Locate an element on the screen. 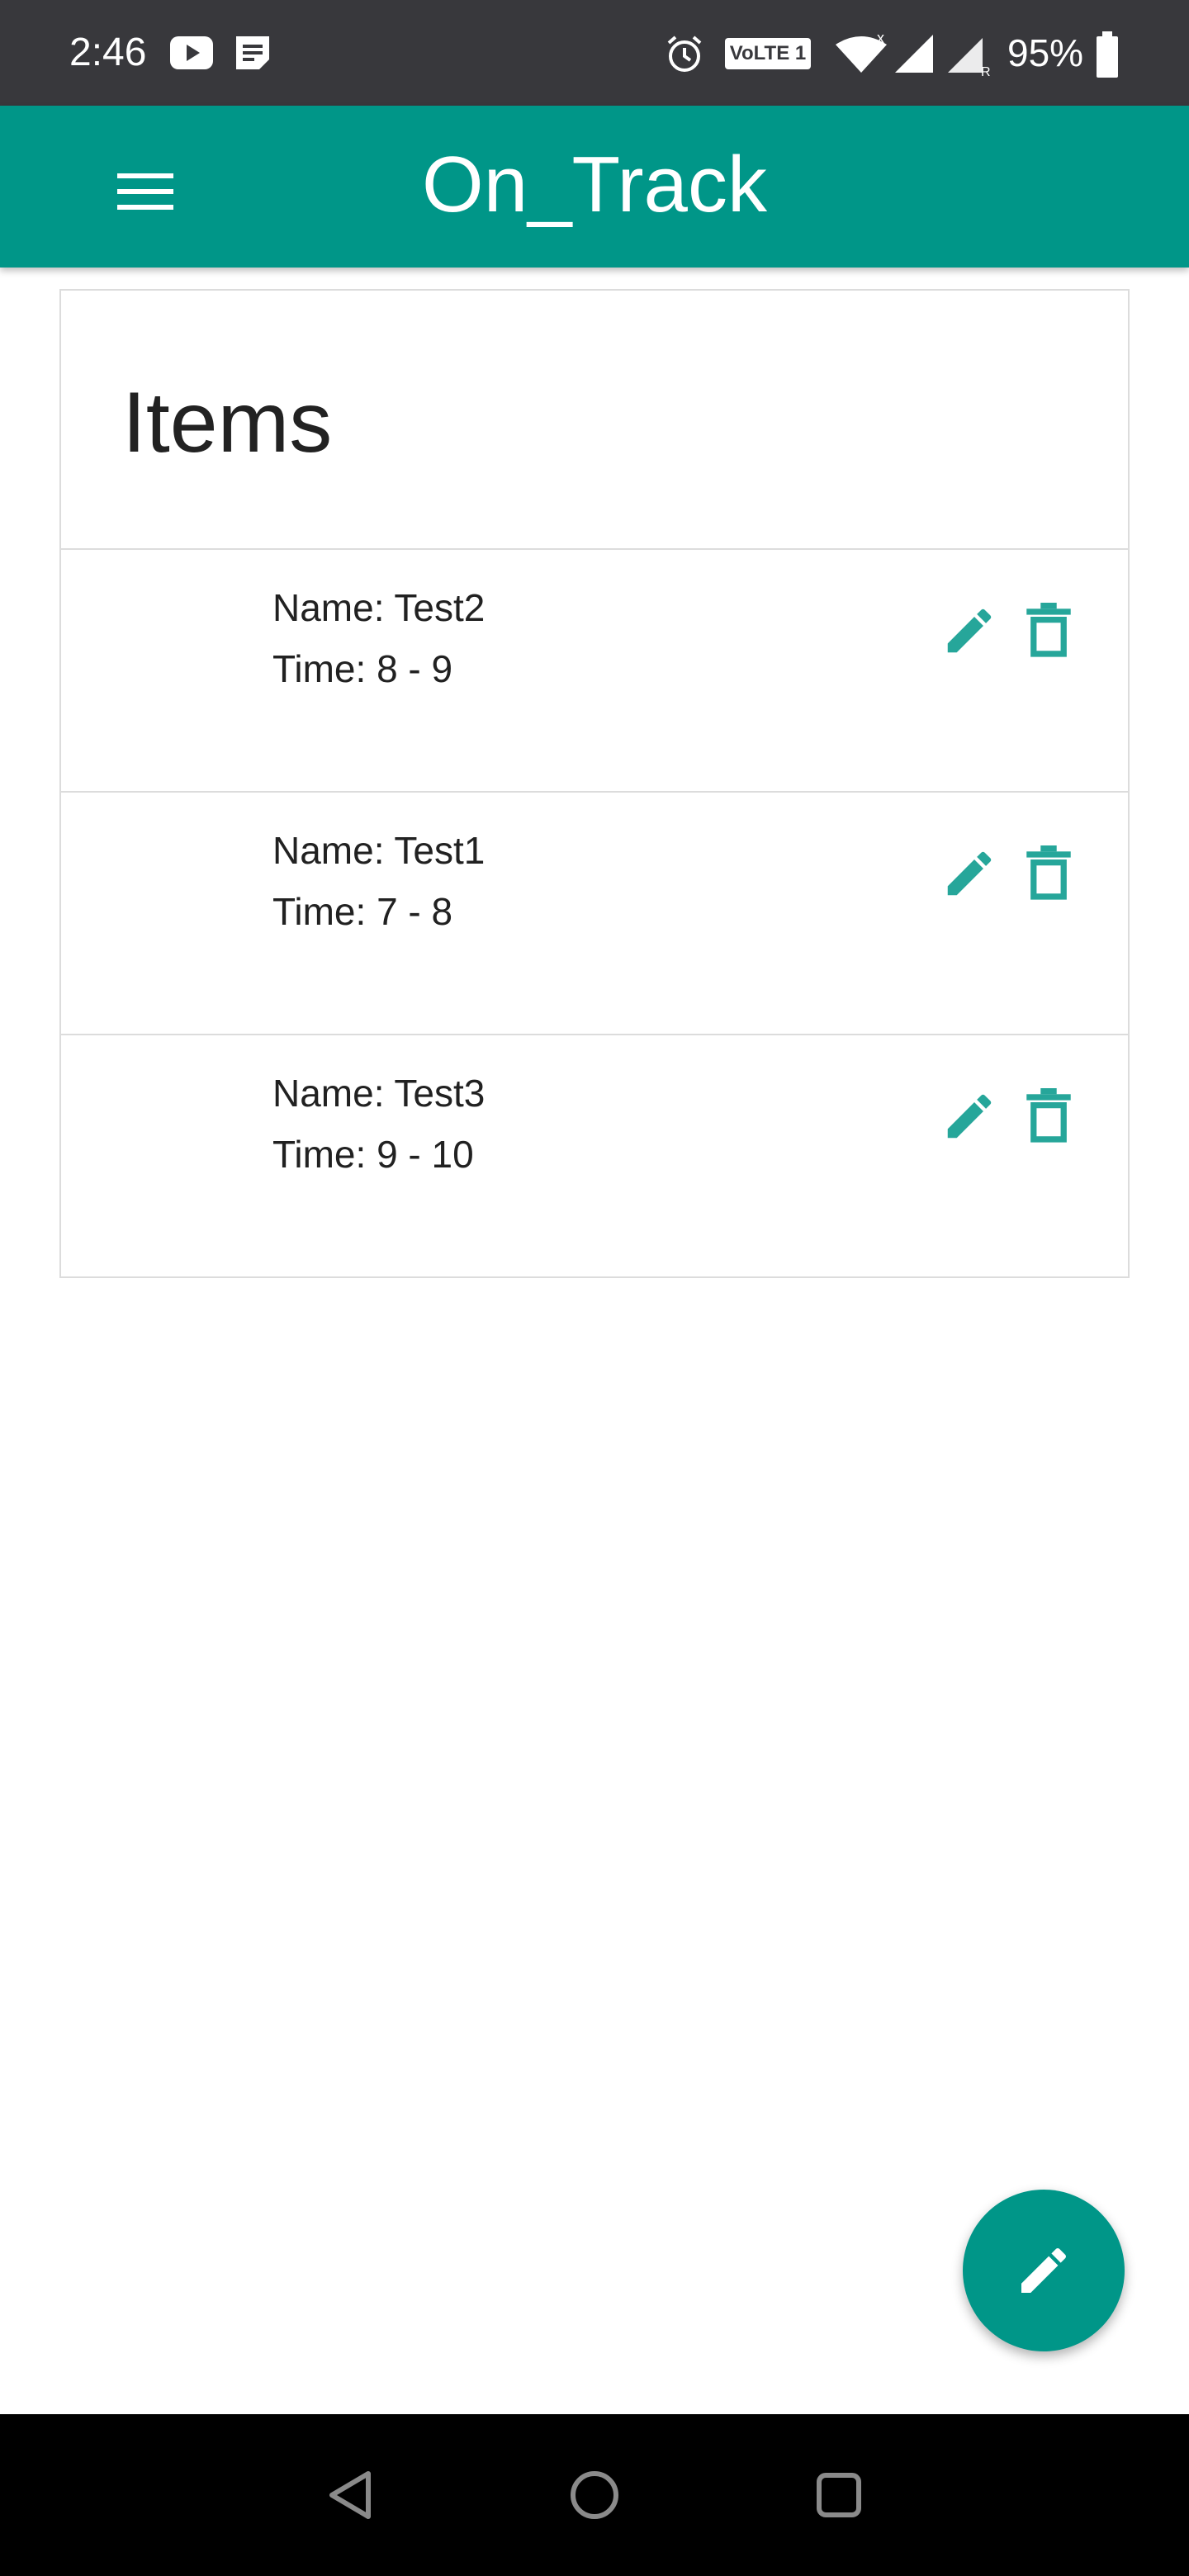 The height and width of the screenshot is (2576, 1189). recents-button is located at coordinates (839, 2495).